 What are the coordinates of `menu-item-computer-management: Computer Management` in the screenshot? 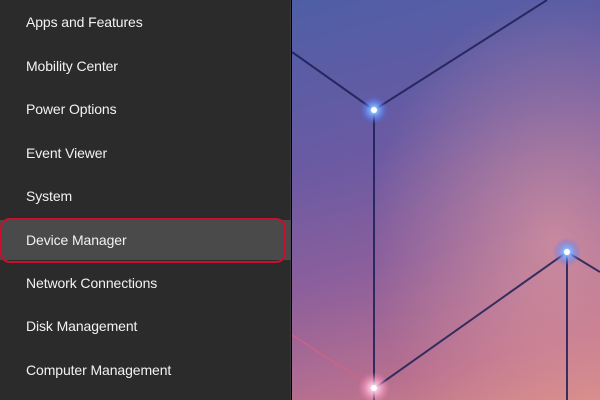 It's located at (145, 370).